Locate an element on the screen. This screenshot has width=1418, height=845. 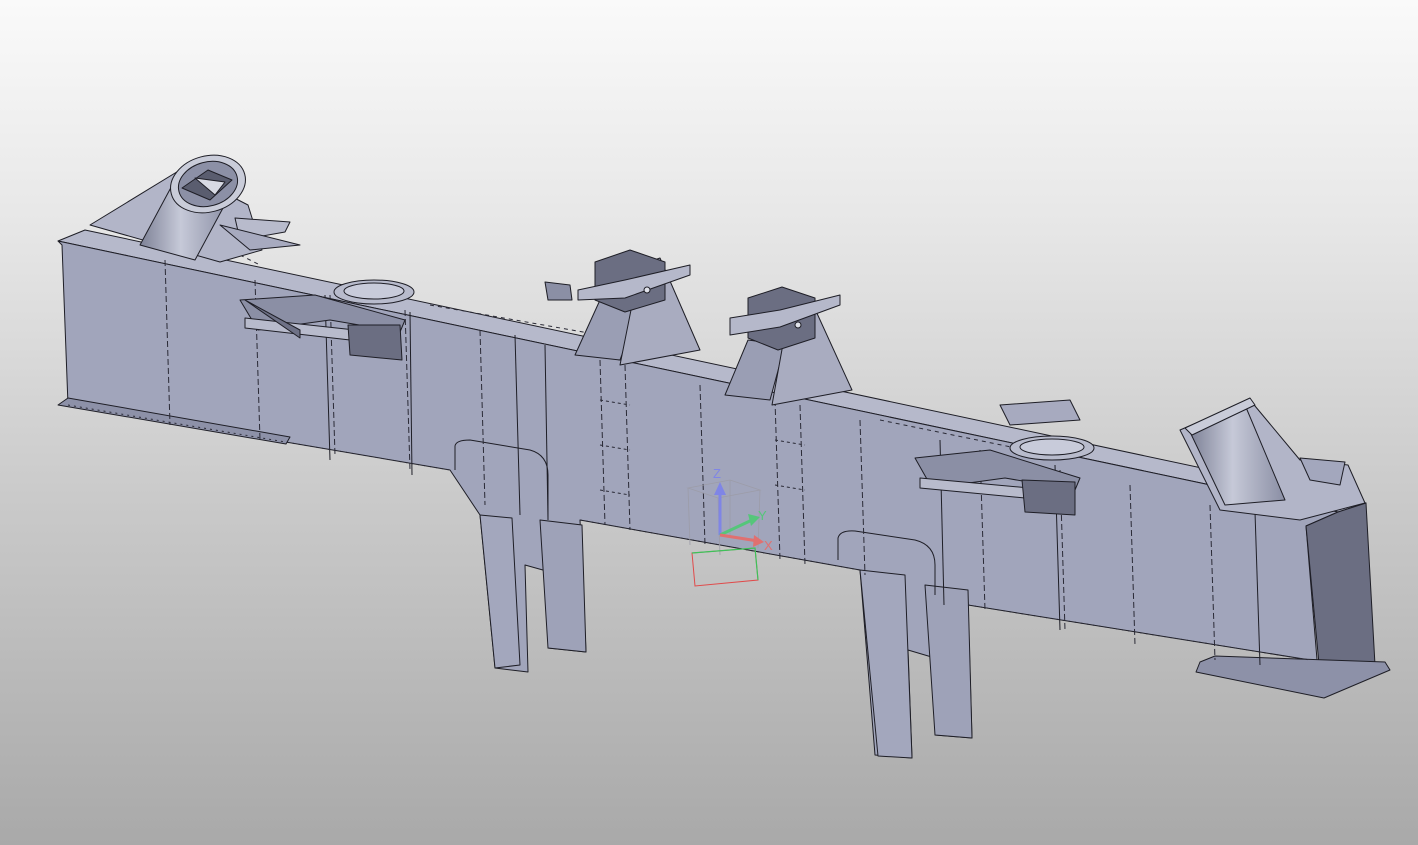
z-axis-label: Z is located at coordinates (717, 473).